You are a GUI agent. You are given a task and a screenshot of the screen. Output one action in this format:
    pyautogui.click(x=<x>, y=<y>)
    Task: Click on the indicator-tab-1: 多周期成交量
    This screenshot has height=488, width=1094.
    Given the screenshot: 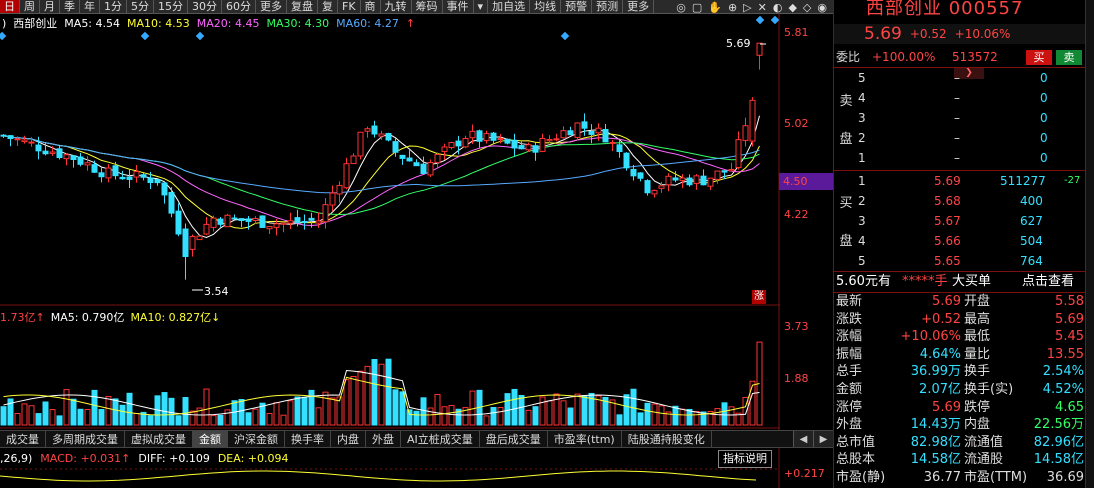 What is the action you would take?
    pyautogui.click(x=85, y=439)
    